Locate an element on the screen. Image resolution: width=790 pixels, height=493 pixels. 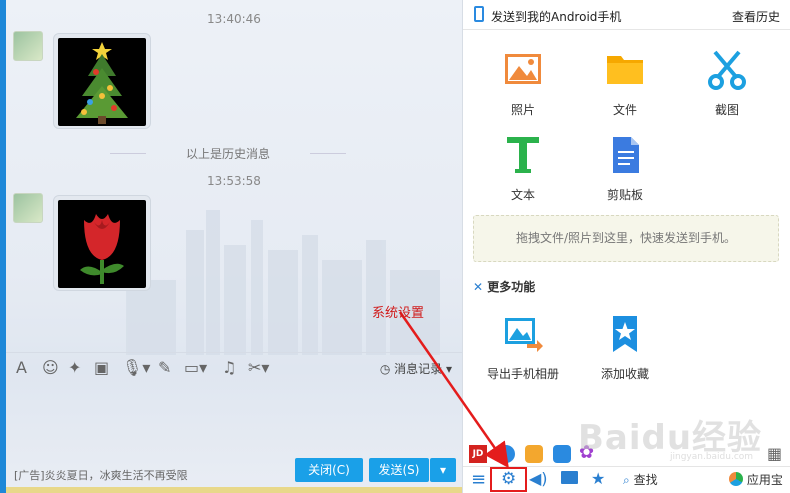
message-record-button: ◷ 消息记录 ▾ is located at coordinates (416, 368).